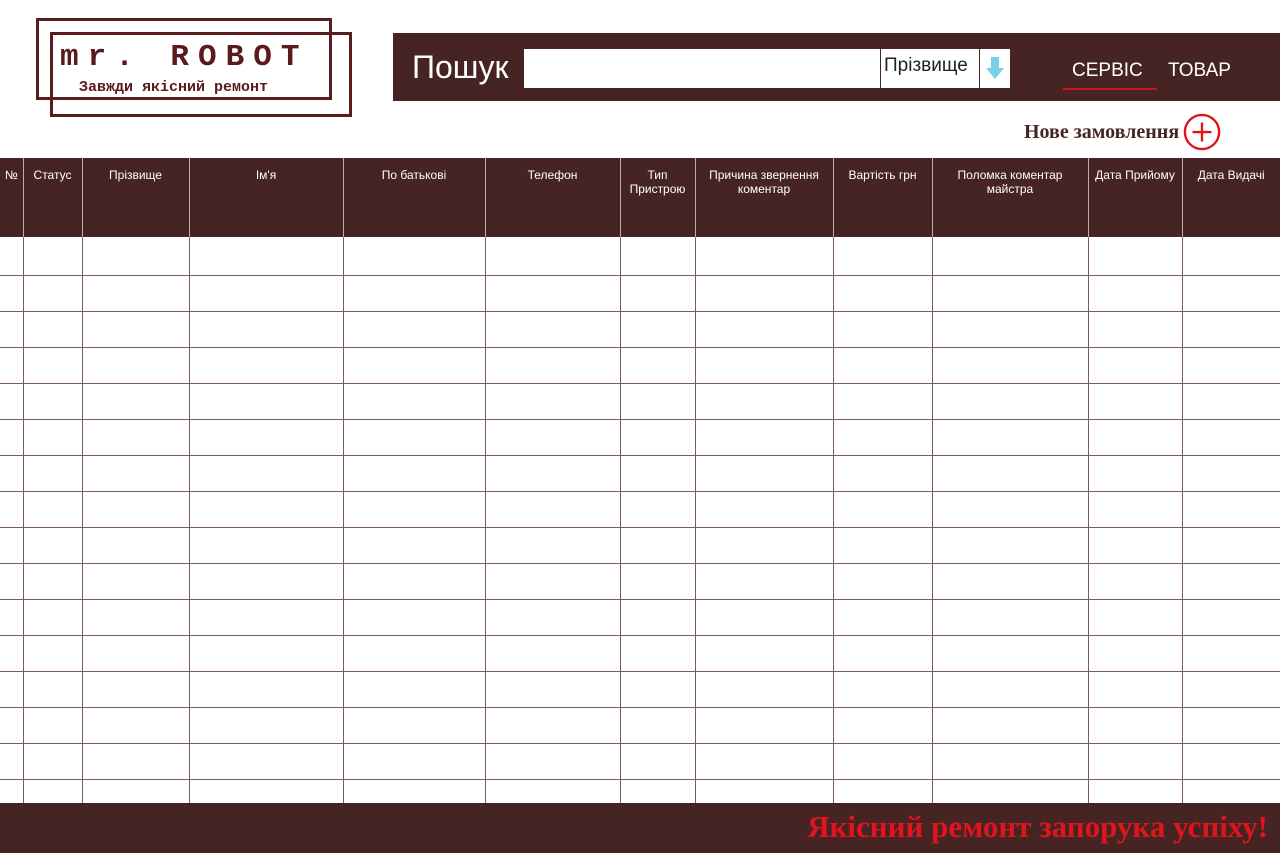 Image resolution: width=1280 pixels, height=853 pixels. Describe the element at coordinates (135, 197) in the screenshot. I see `column-header: Прізвище` at that location.